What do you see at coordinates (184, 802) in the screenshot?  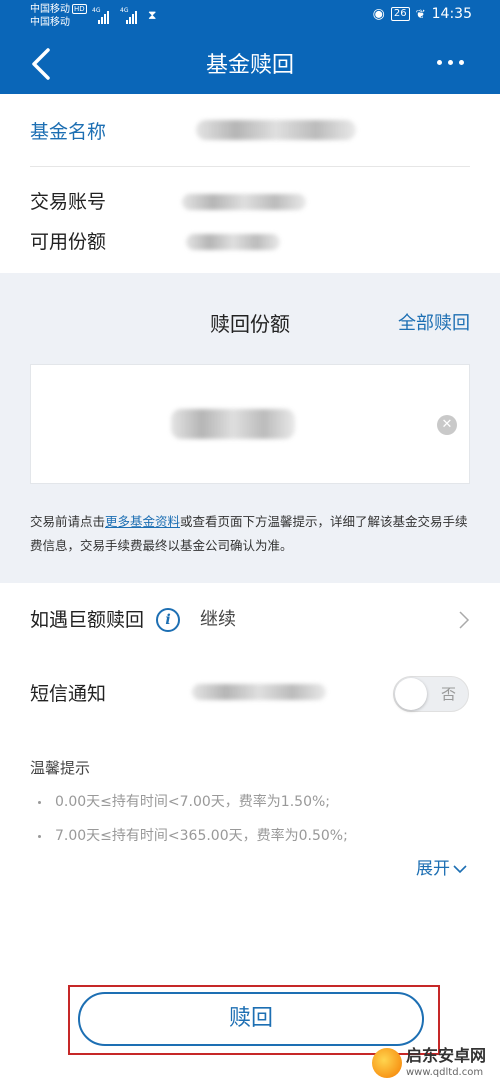 I see `tip-item: 0.00天≤持有时间<7.00天，费率为1.50%;` at bounding box center [184, 802].